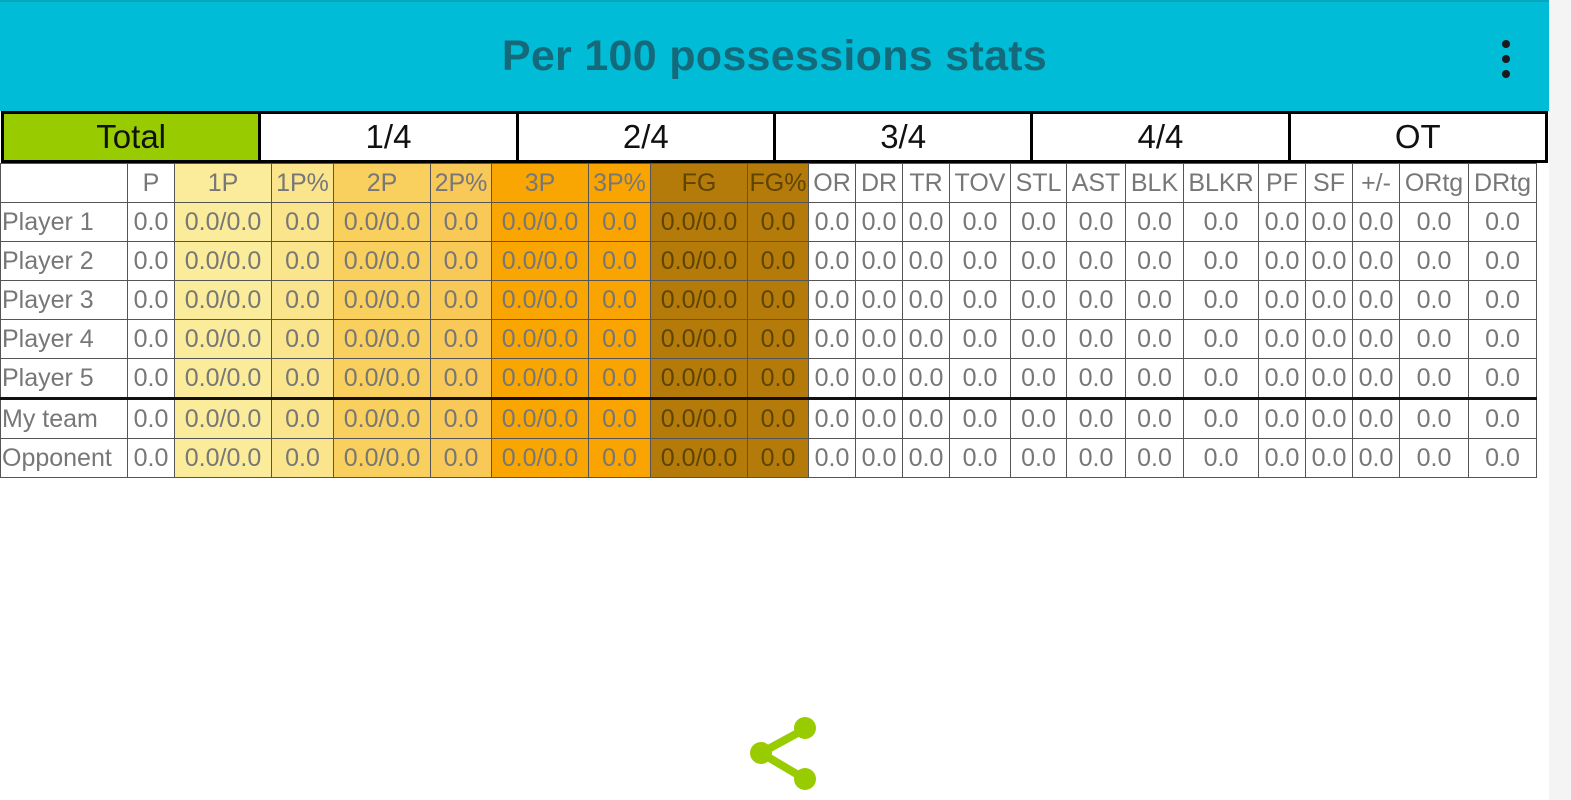  I want to click on row-name: Player 5, so click(64, 378).